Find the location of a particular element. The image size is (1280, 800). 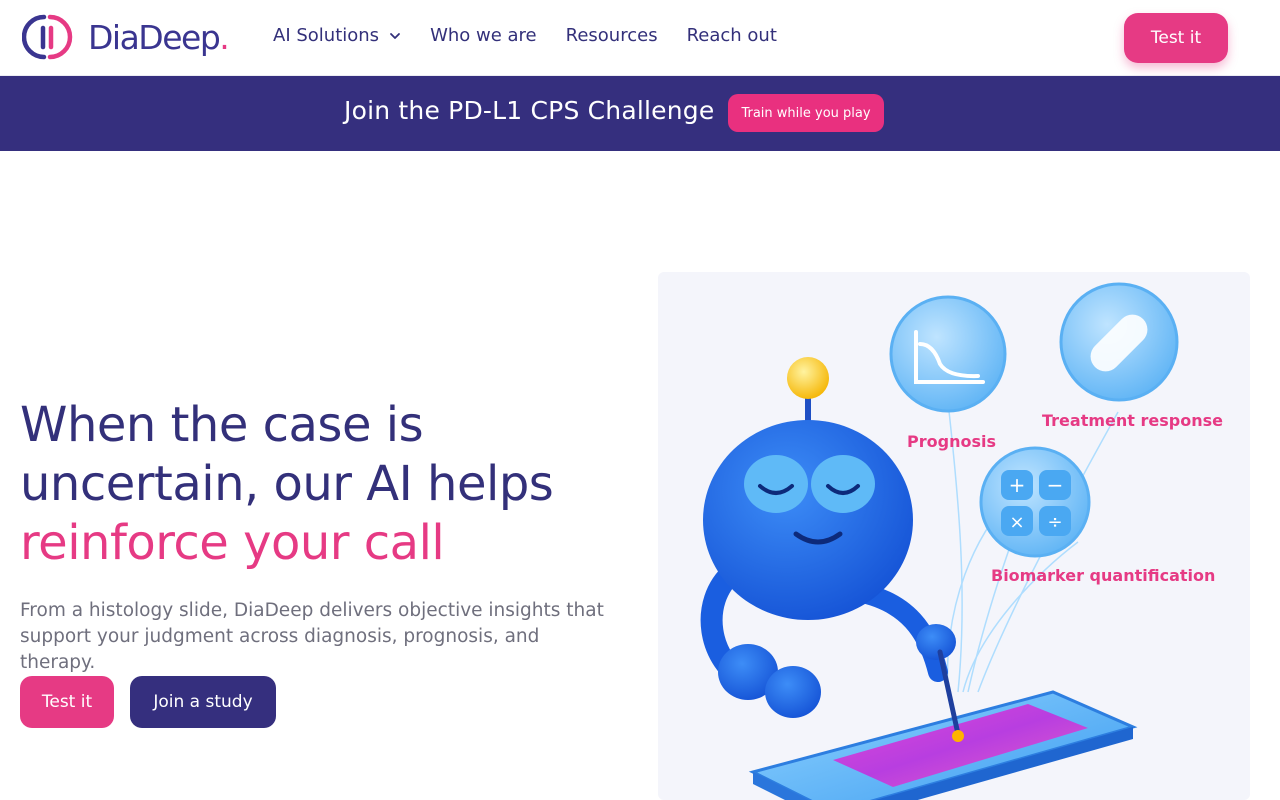

feature-label-treatment-response: Treatment response is located at coordinates (1132, 420).